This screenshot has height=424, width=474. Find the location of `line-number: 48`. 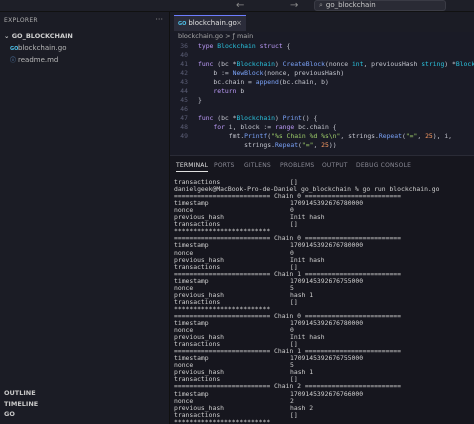

line-number: 48 is located at coordinates (184, 127).